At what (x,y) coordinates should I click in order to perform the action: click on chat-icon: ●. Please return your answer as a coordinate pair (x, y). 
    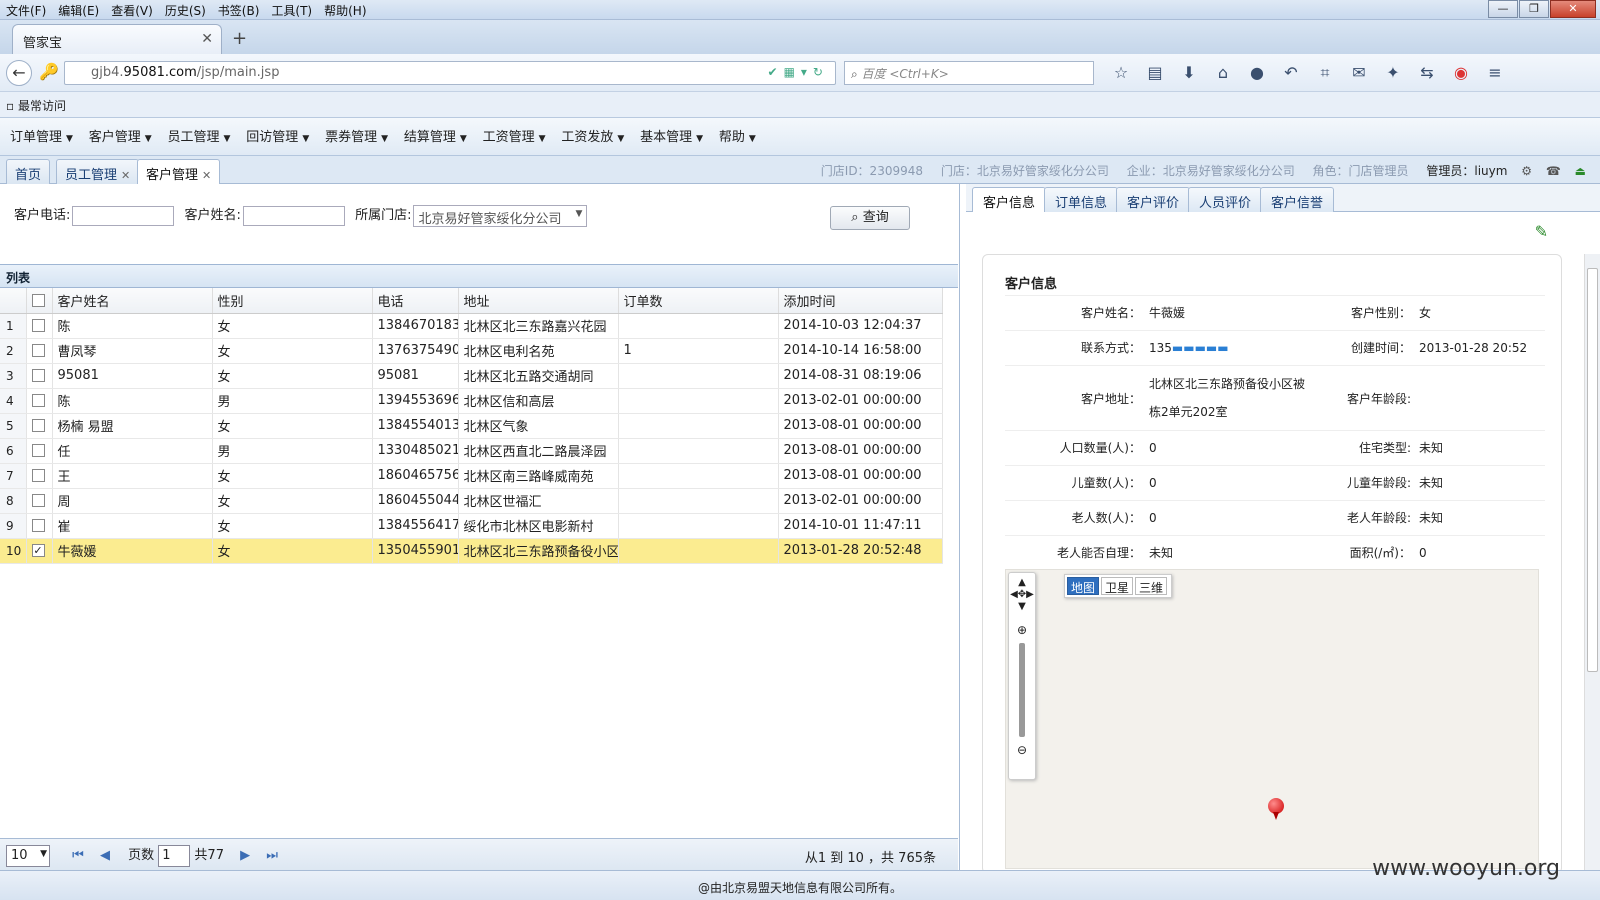
    Looking at the image, I should click on (1257, 73).